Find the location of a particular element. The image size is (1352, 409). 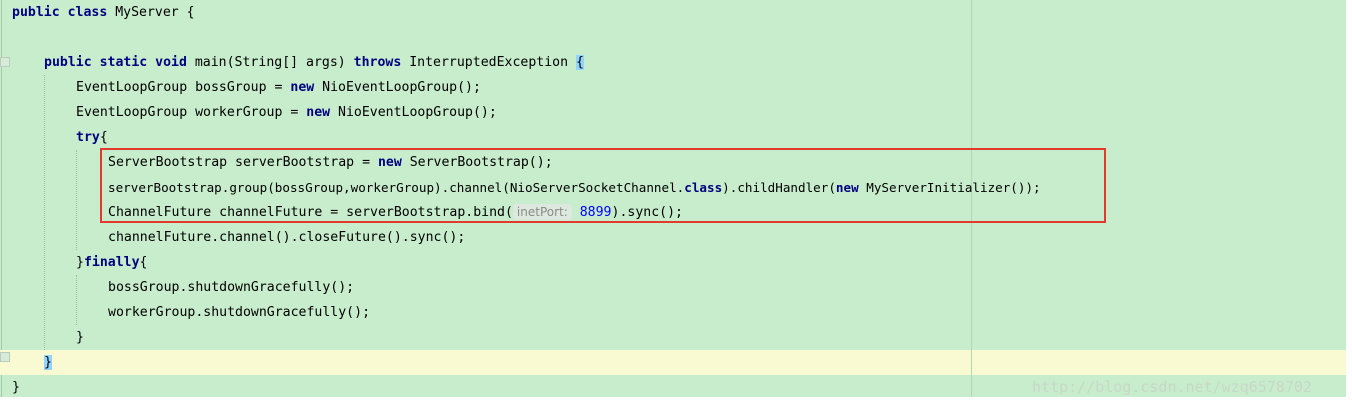

code-line-14: } is located at coordinates (80, 337).